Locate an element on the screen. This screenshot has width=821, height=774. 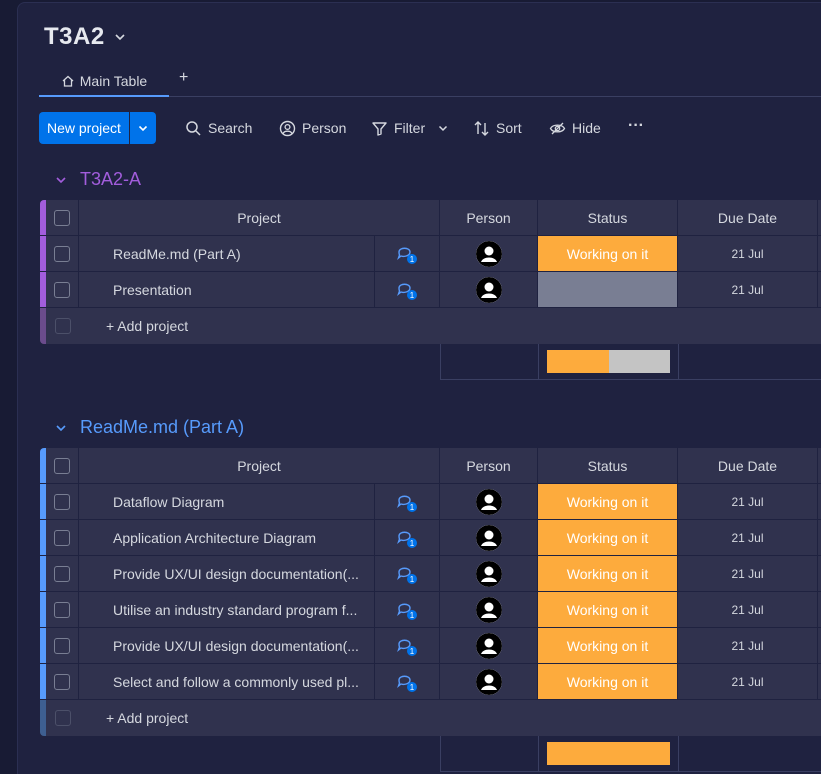
sort-button: Sort is located at coordinates (497, 128).